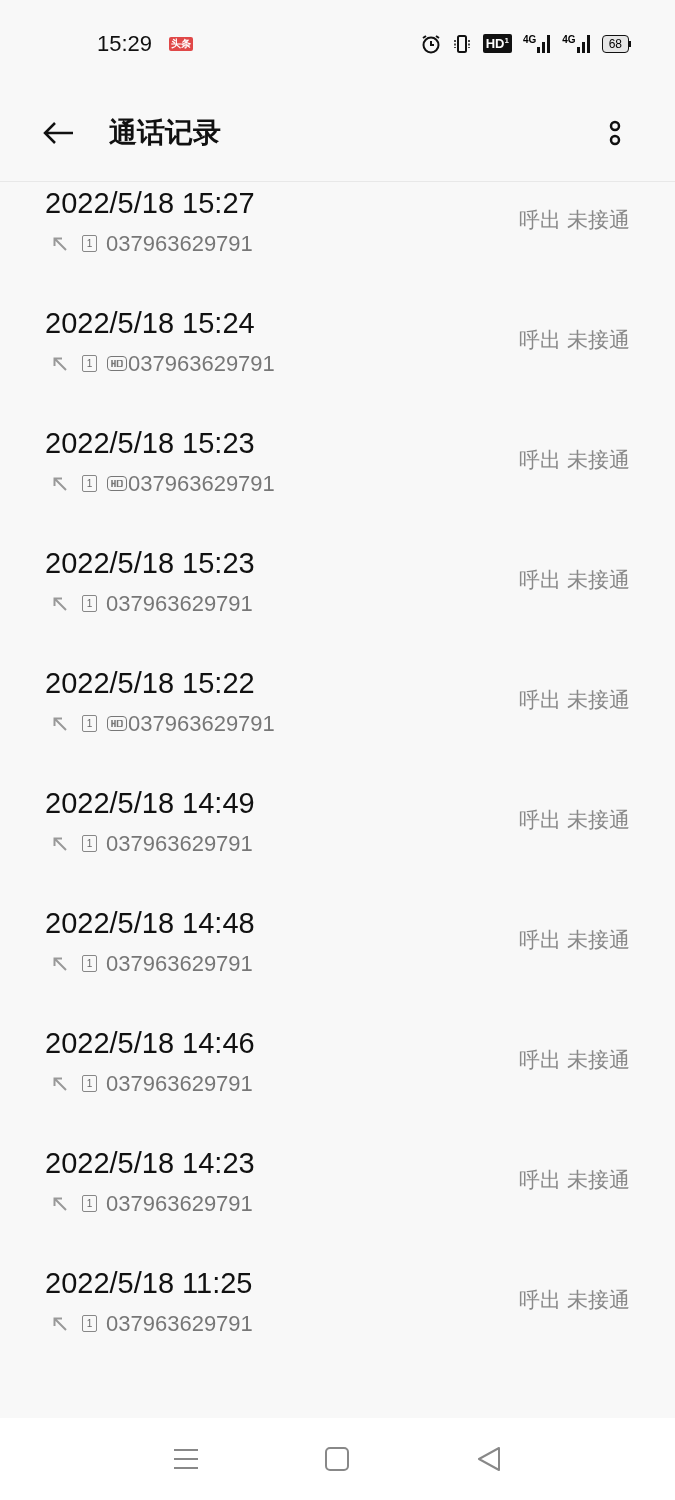 This screenshot has width=675, height=1500. Describe the element at coordinates (337, 842) in the screenshot. I see `call-row: 2022/5/18 14:49 1 037963629791 呼出 未接通` at that location.